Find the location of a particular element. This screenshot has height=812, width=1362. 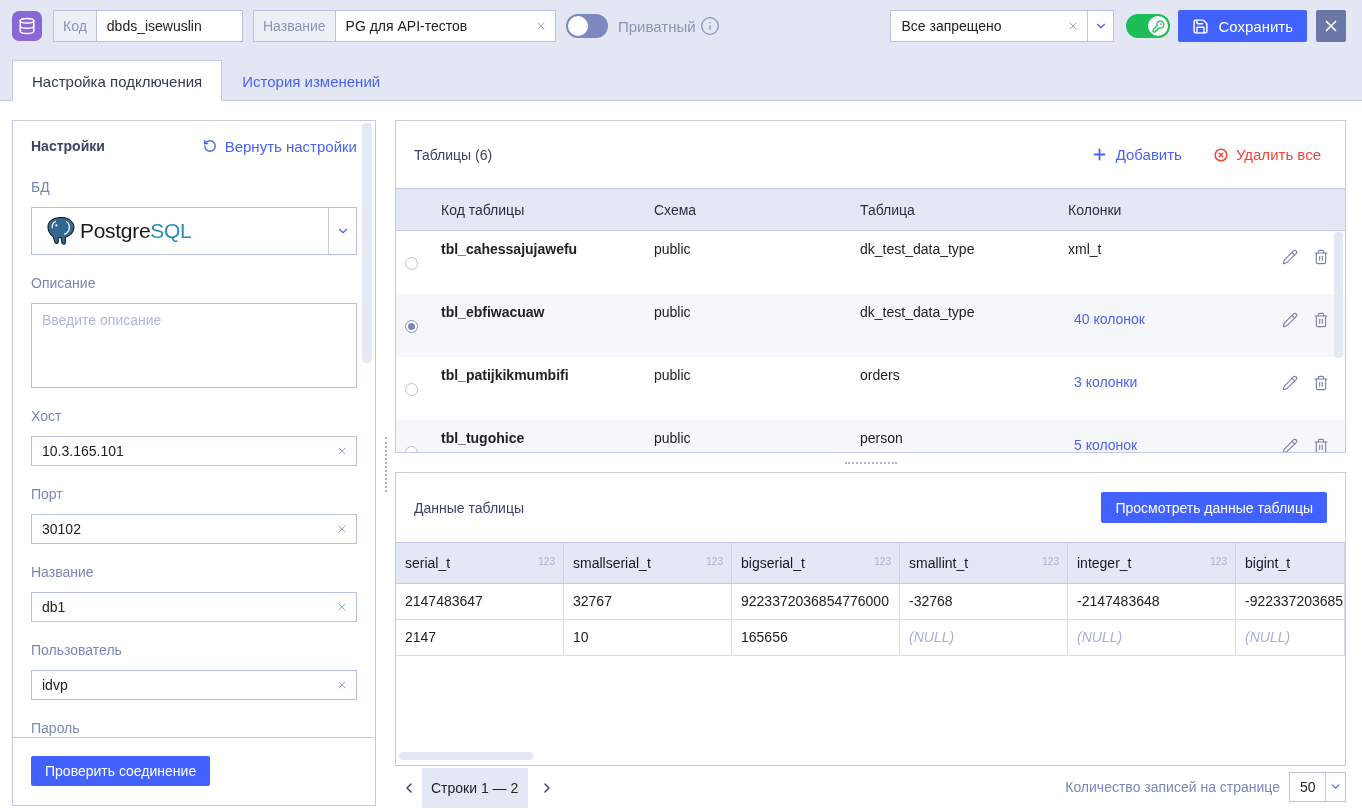

save-button: Сохранить is located at coordinates (1242, 26).